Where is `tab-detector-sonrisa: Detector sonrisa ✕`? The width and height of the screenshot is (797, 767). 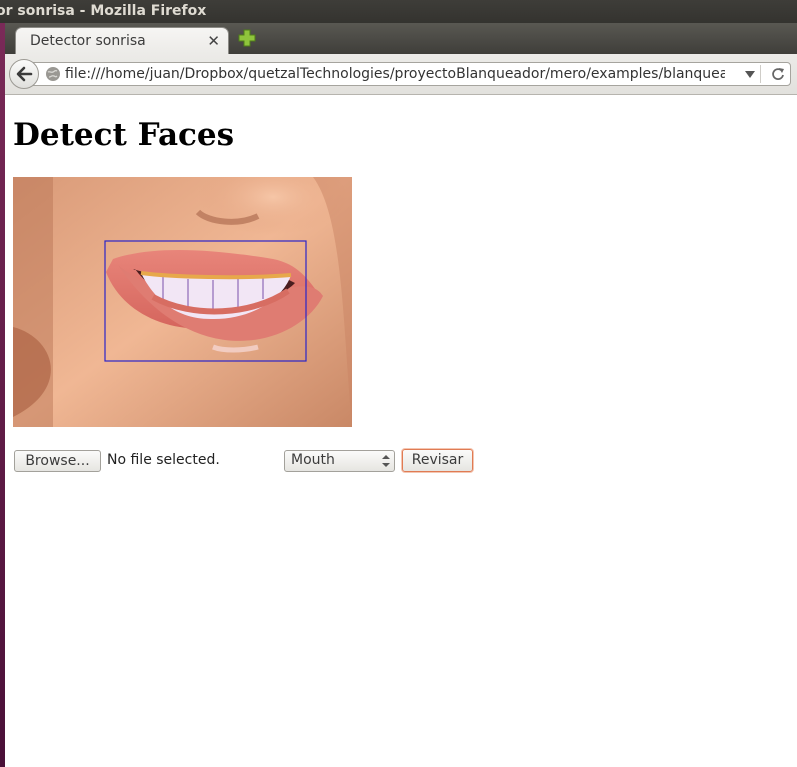
tab-detector-sonrisa: Detector sonrisa ✕ is located at coordinates (122, 40).